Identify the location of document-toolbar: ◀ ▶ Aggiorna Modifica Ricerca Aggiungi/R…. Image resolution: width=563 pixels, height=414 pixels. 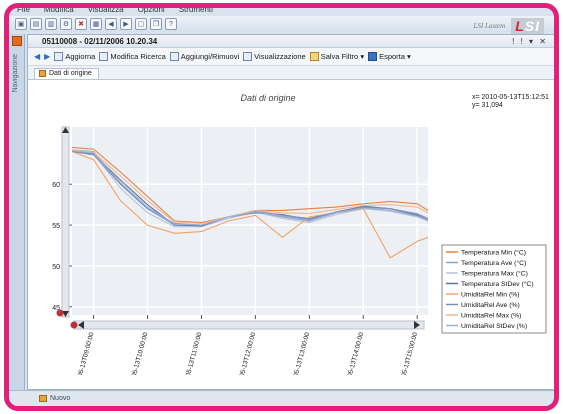
(291, 57).